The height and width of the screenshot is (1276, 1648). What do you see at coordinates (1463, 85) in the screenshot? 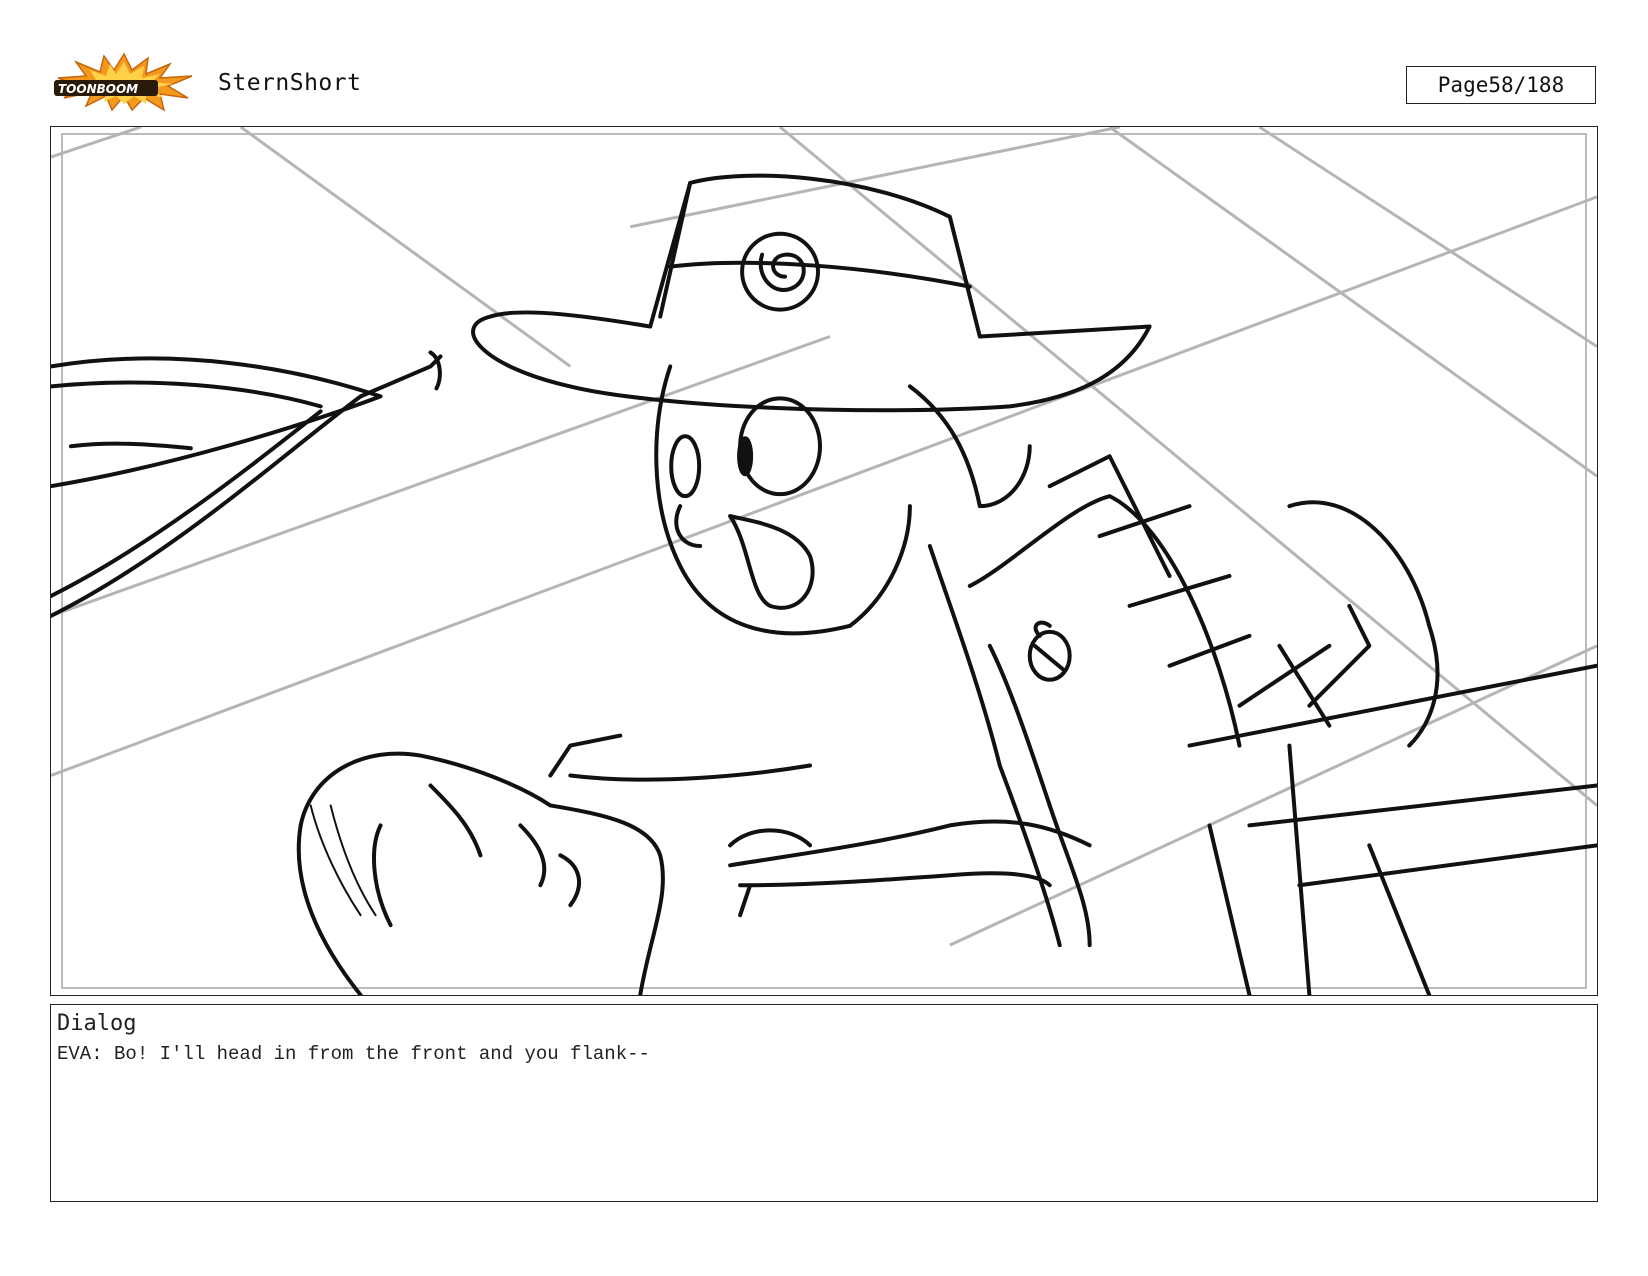
I see `page-label: Page` at bounding box center [1463, 85].